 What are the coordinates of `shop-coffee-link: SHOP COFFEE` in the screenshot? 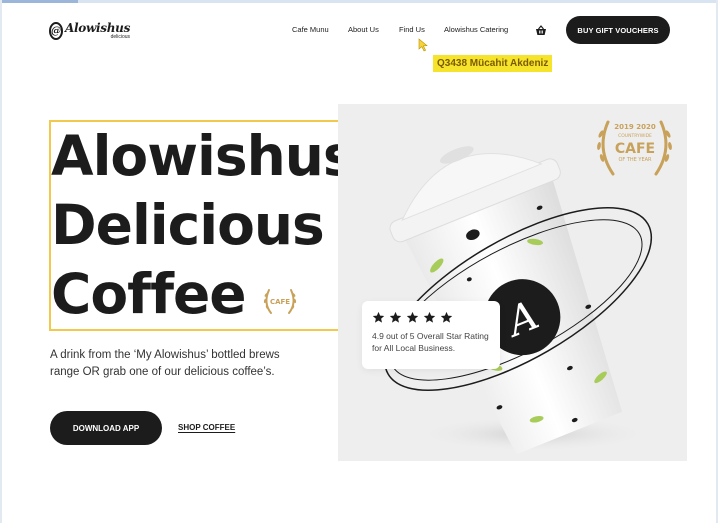 It's located at (206, 427).